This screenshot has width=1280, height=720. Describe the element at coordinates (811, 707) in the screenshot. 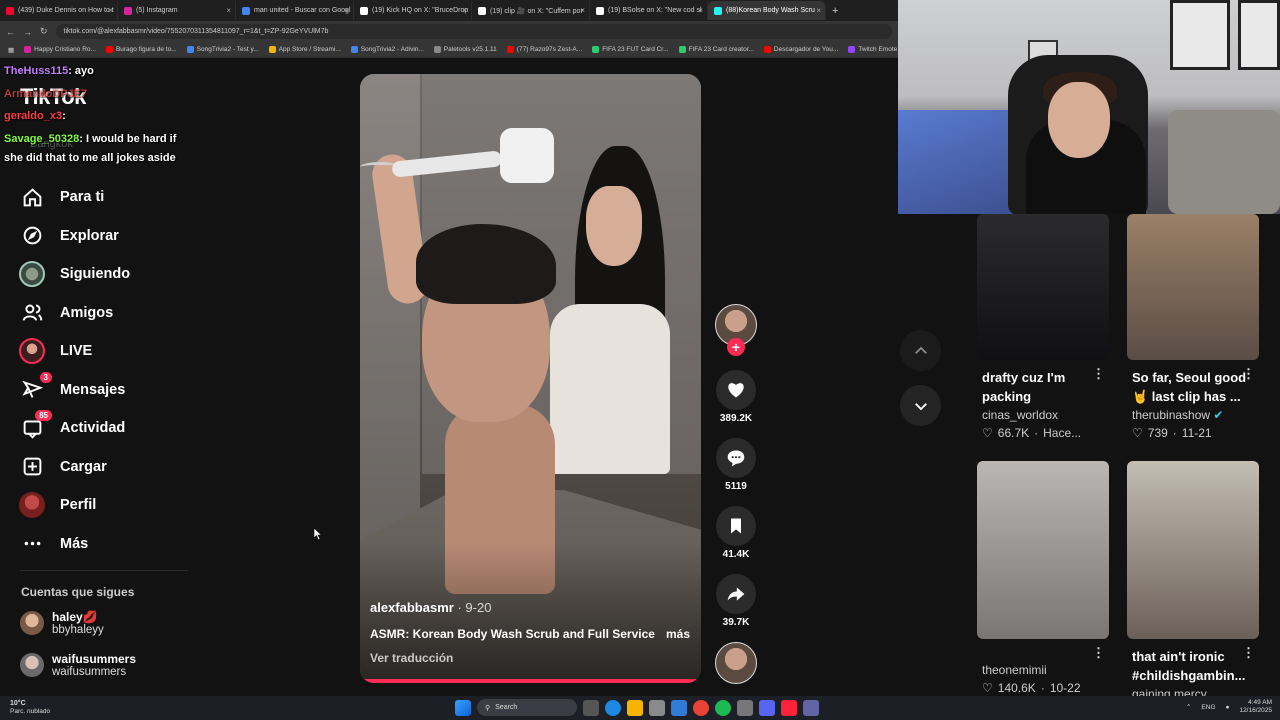

I see `teams-icon` at that location.